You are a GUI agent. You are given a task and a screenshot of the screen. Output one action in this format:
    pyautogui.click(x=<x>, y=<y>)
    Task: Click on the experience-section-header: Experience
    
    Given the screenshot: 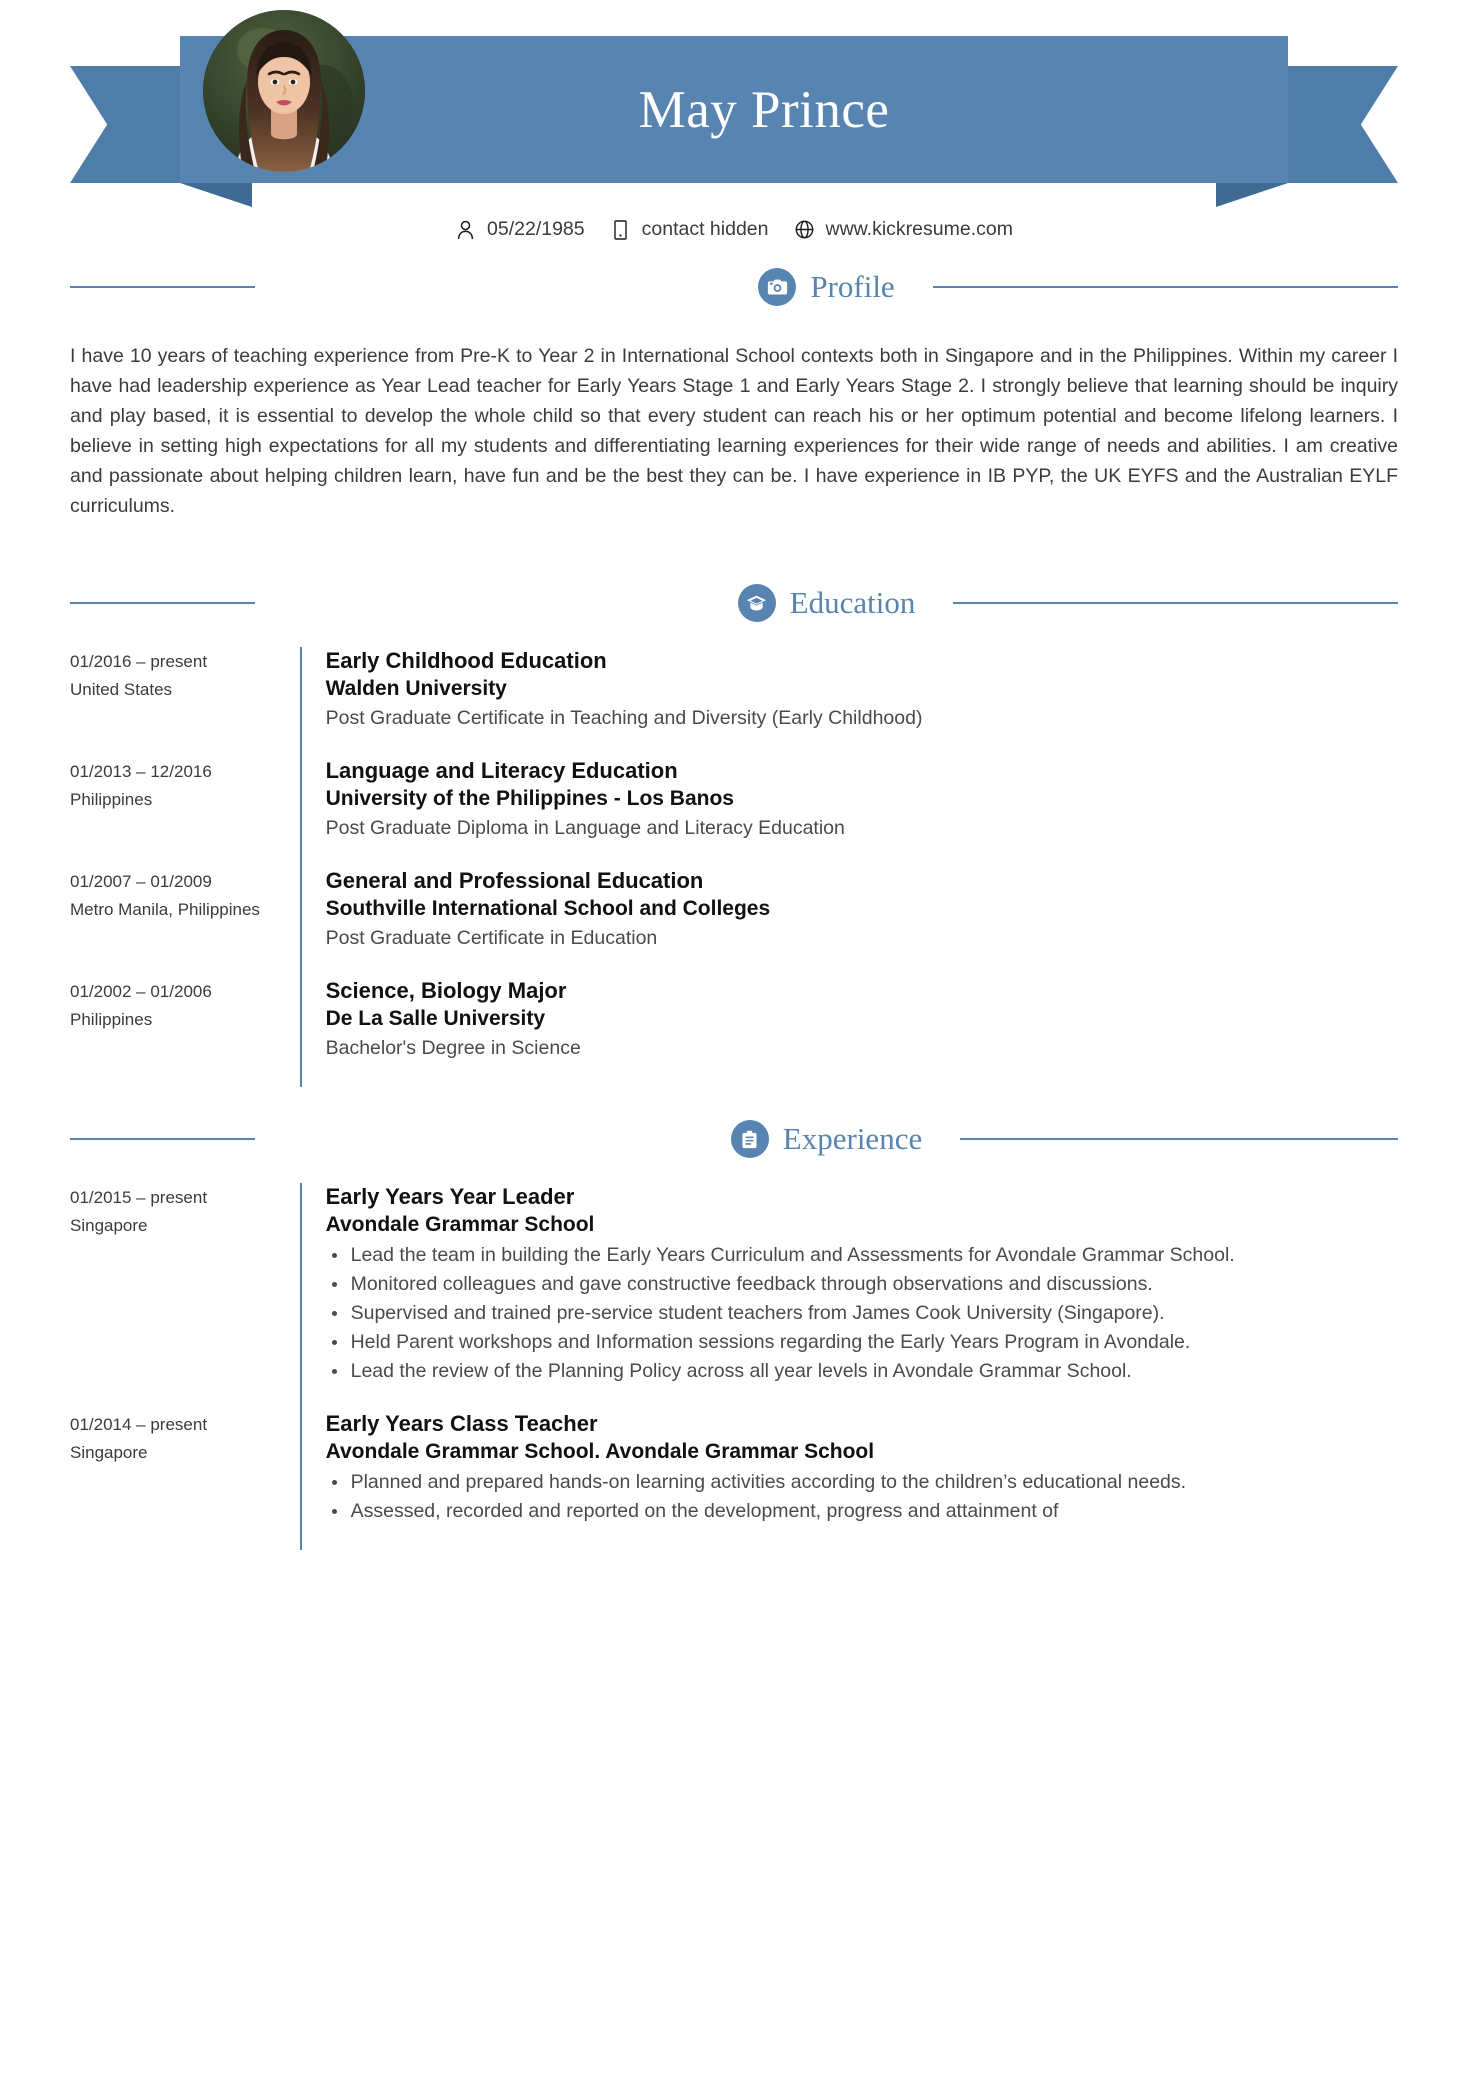 What is the action you would take?
    pyautogui.click(x=734, y=1139)
    